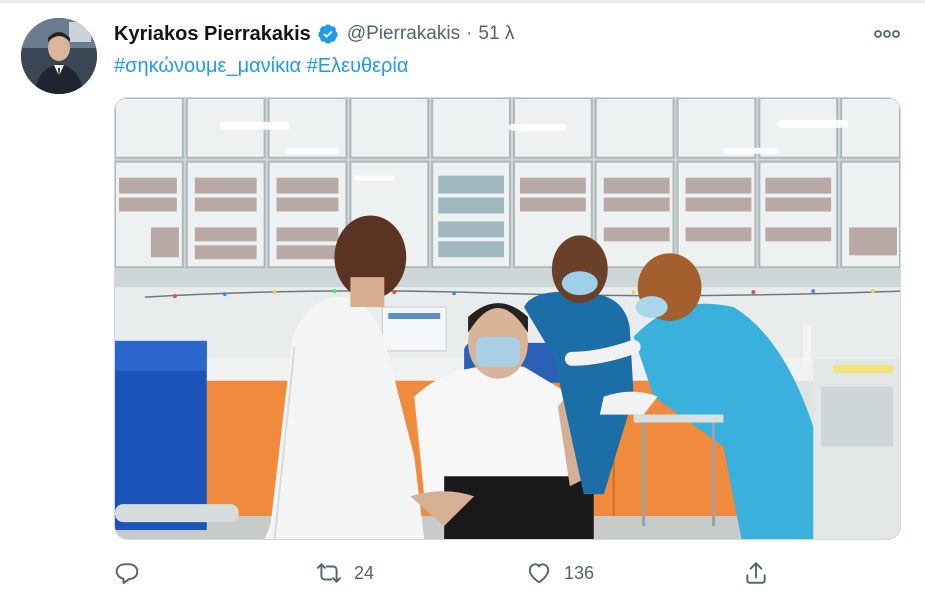 The image size is (925, 600). Describe the element at coordinates (364, 572) in the screenshot. I see `retweet-count: 24` at that location.